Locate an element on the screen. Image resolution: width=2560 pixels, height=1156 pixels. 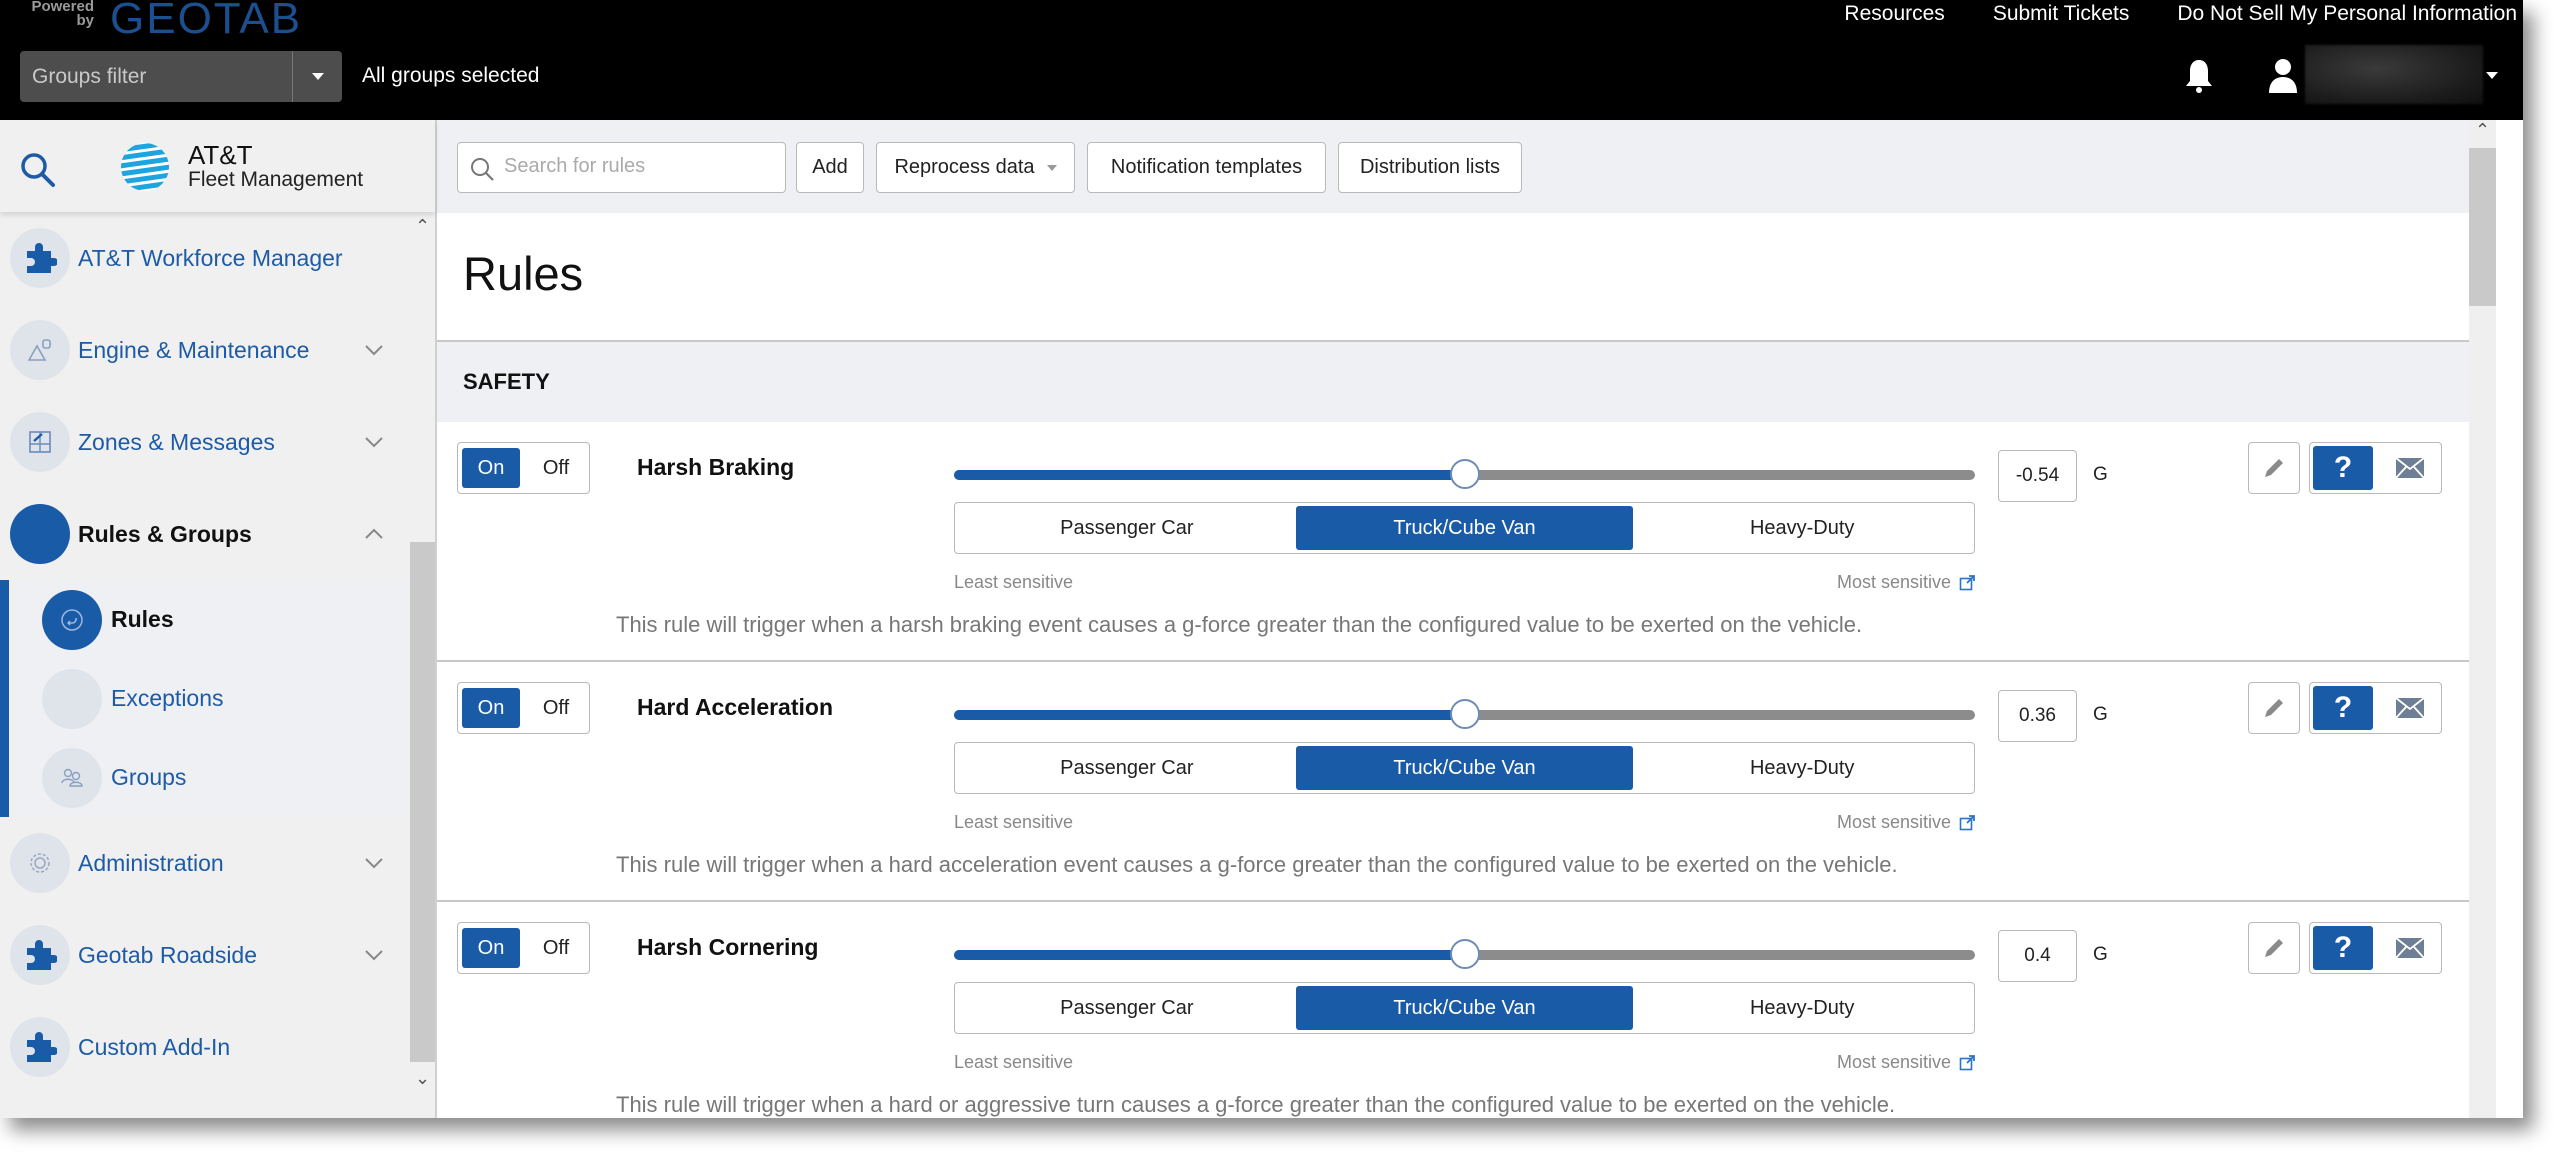
sidebar-item-custom-add-in: Custom Add-In is located at coordinates (204, 1047).